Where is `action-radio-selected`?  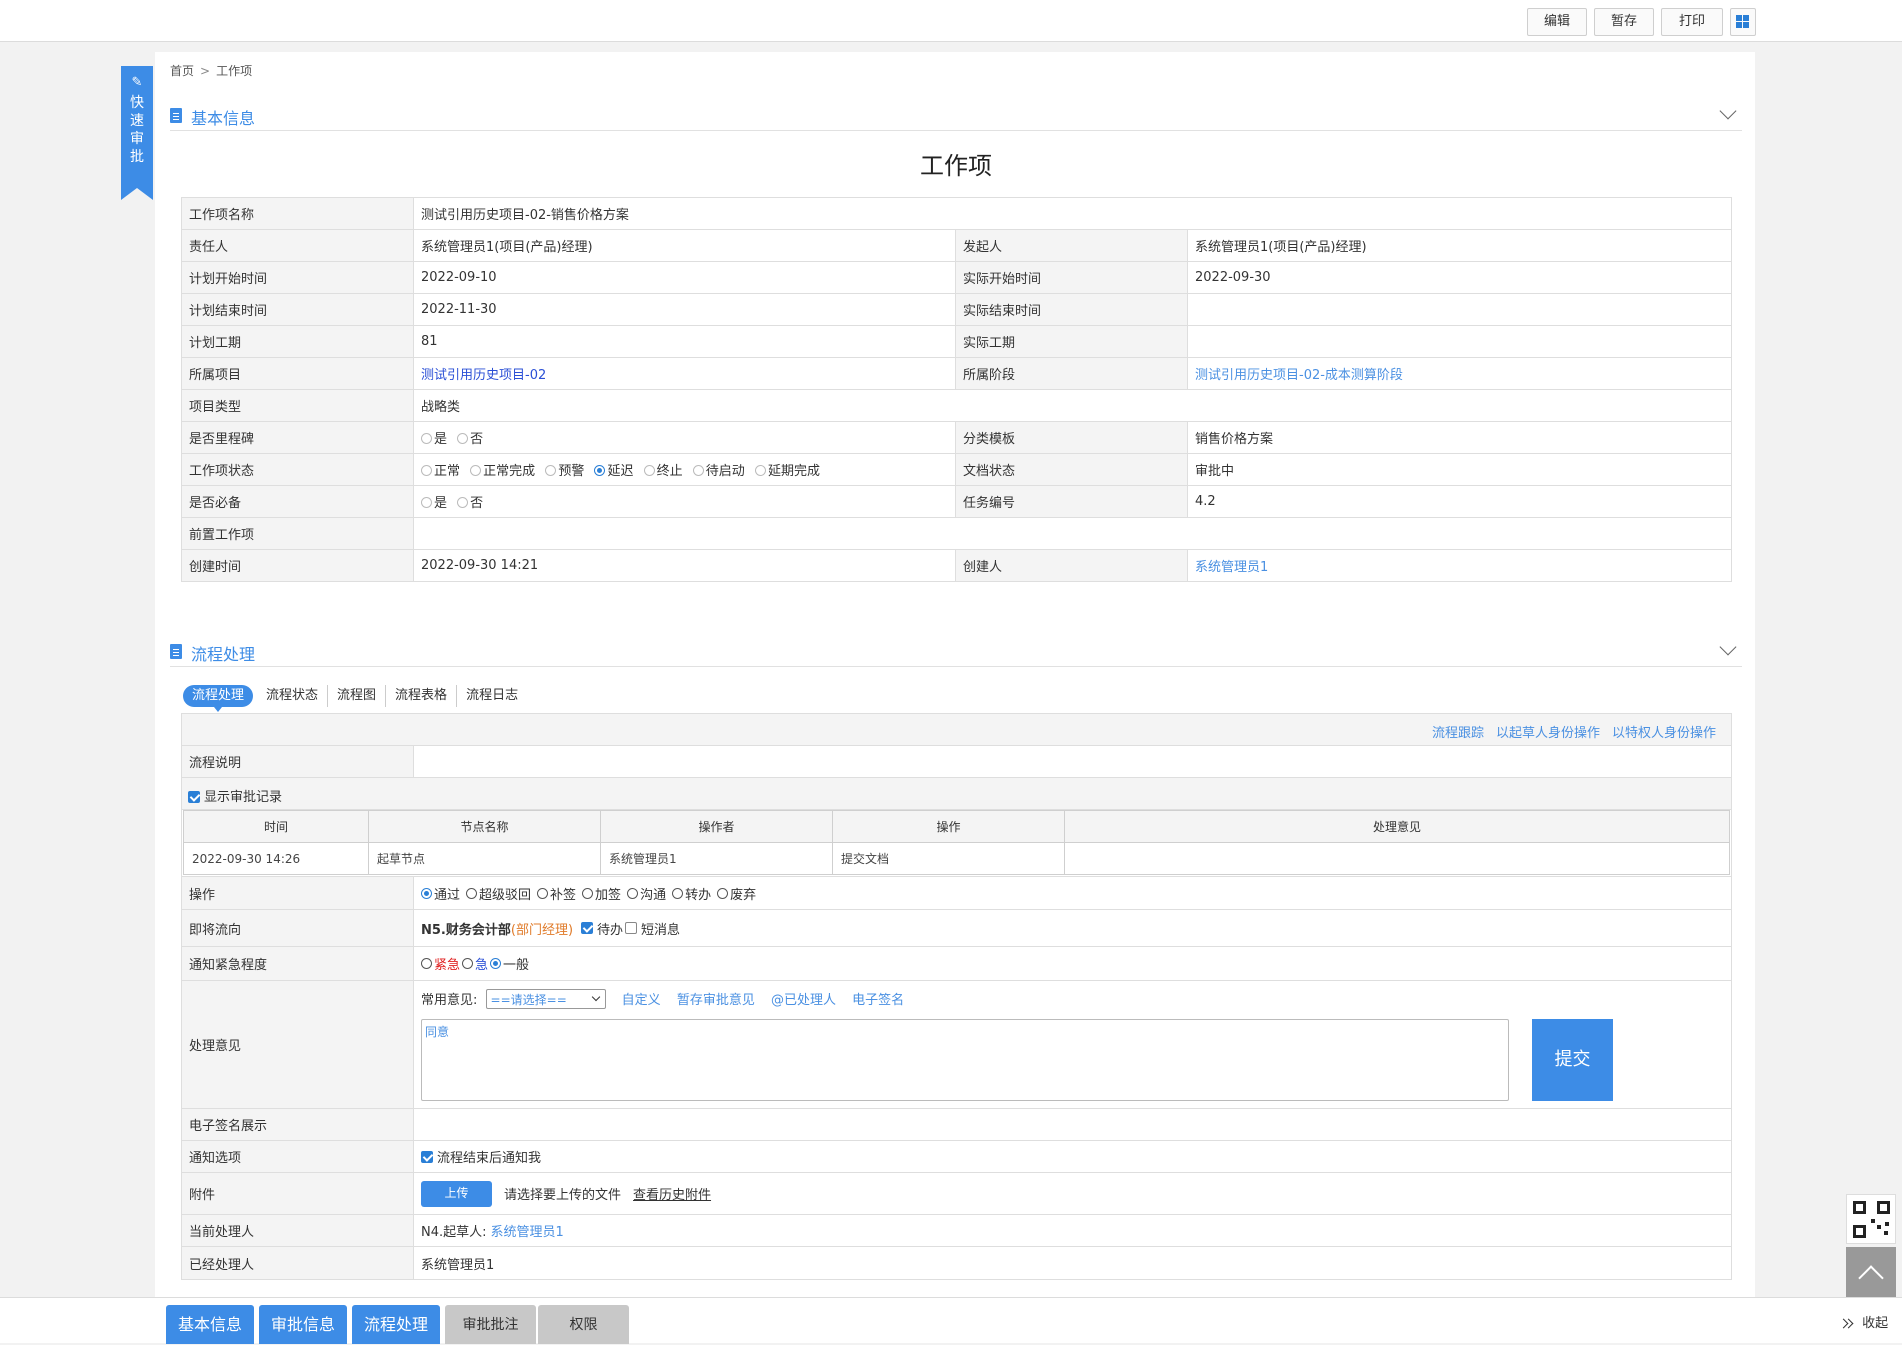 action-radio-selected is located at coordinates (426, 893).